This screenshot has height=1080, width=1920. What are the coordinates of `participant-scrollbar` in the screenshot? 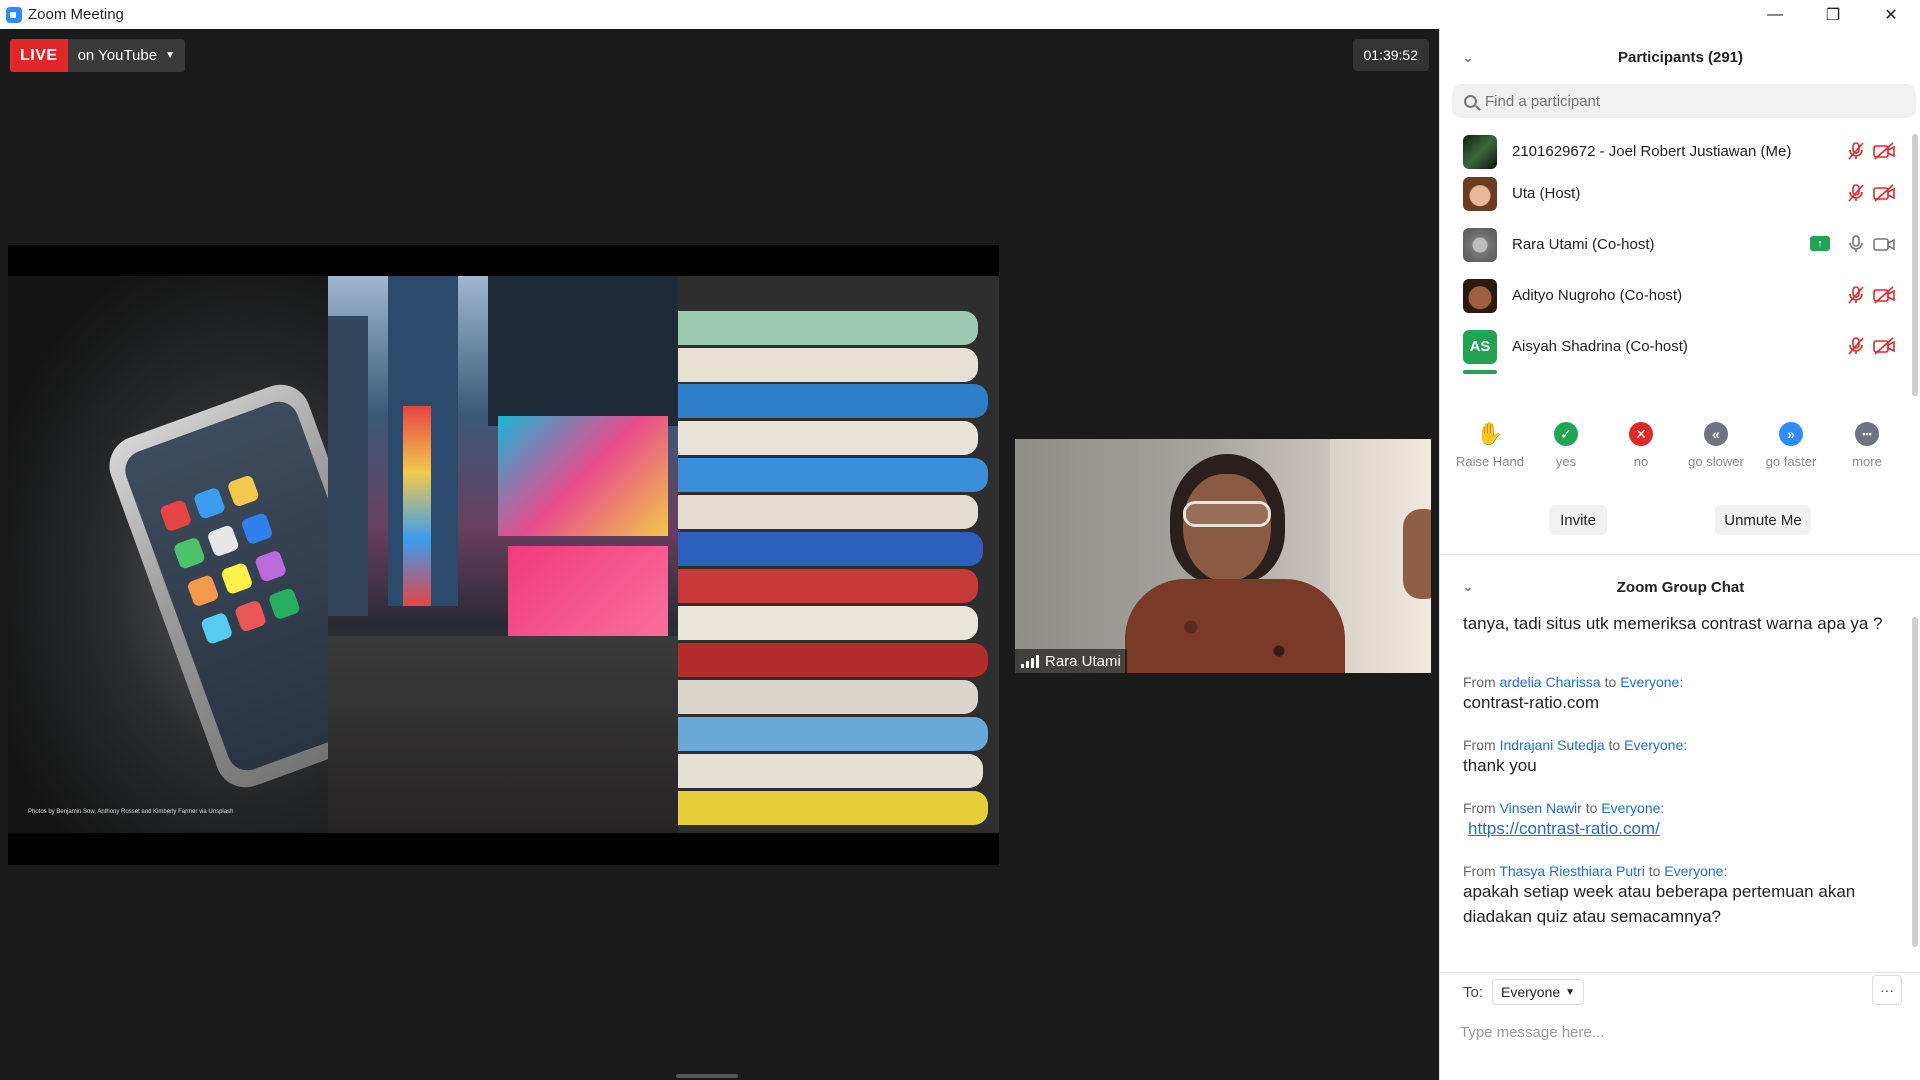 It's located at (1915, 261).